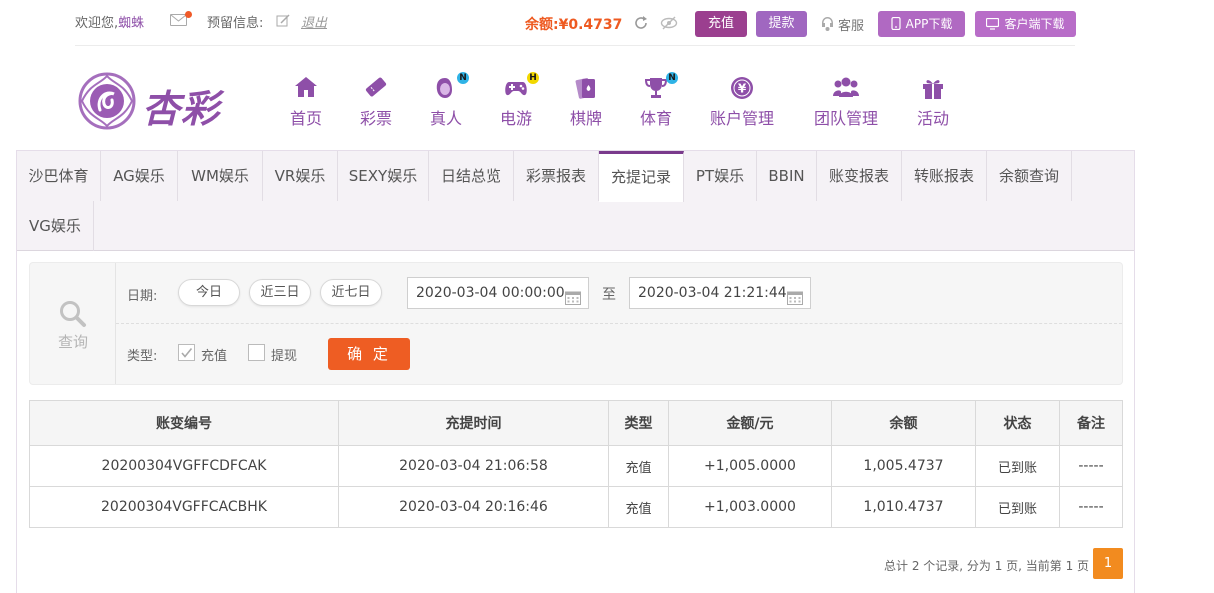 This screenshot has width=1214, height=593. Describe the element at coordinates (720, 293) in the screenshot. I see `end-date-input: 2020-03-04 21:21:44` at that location.